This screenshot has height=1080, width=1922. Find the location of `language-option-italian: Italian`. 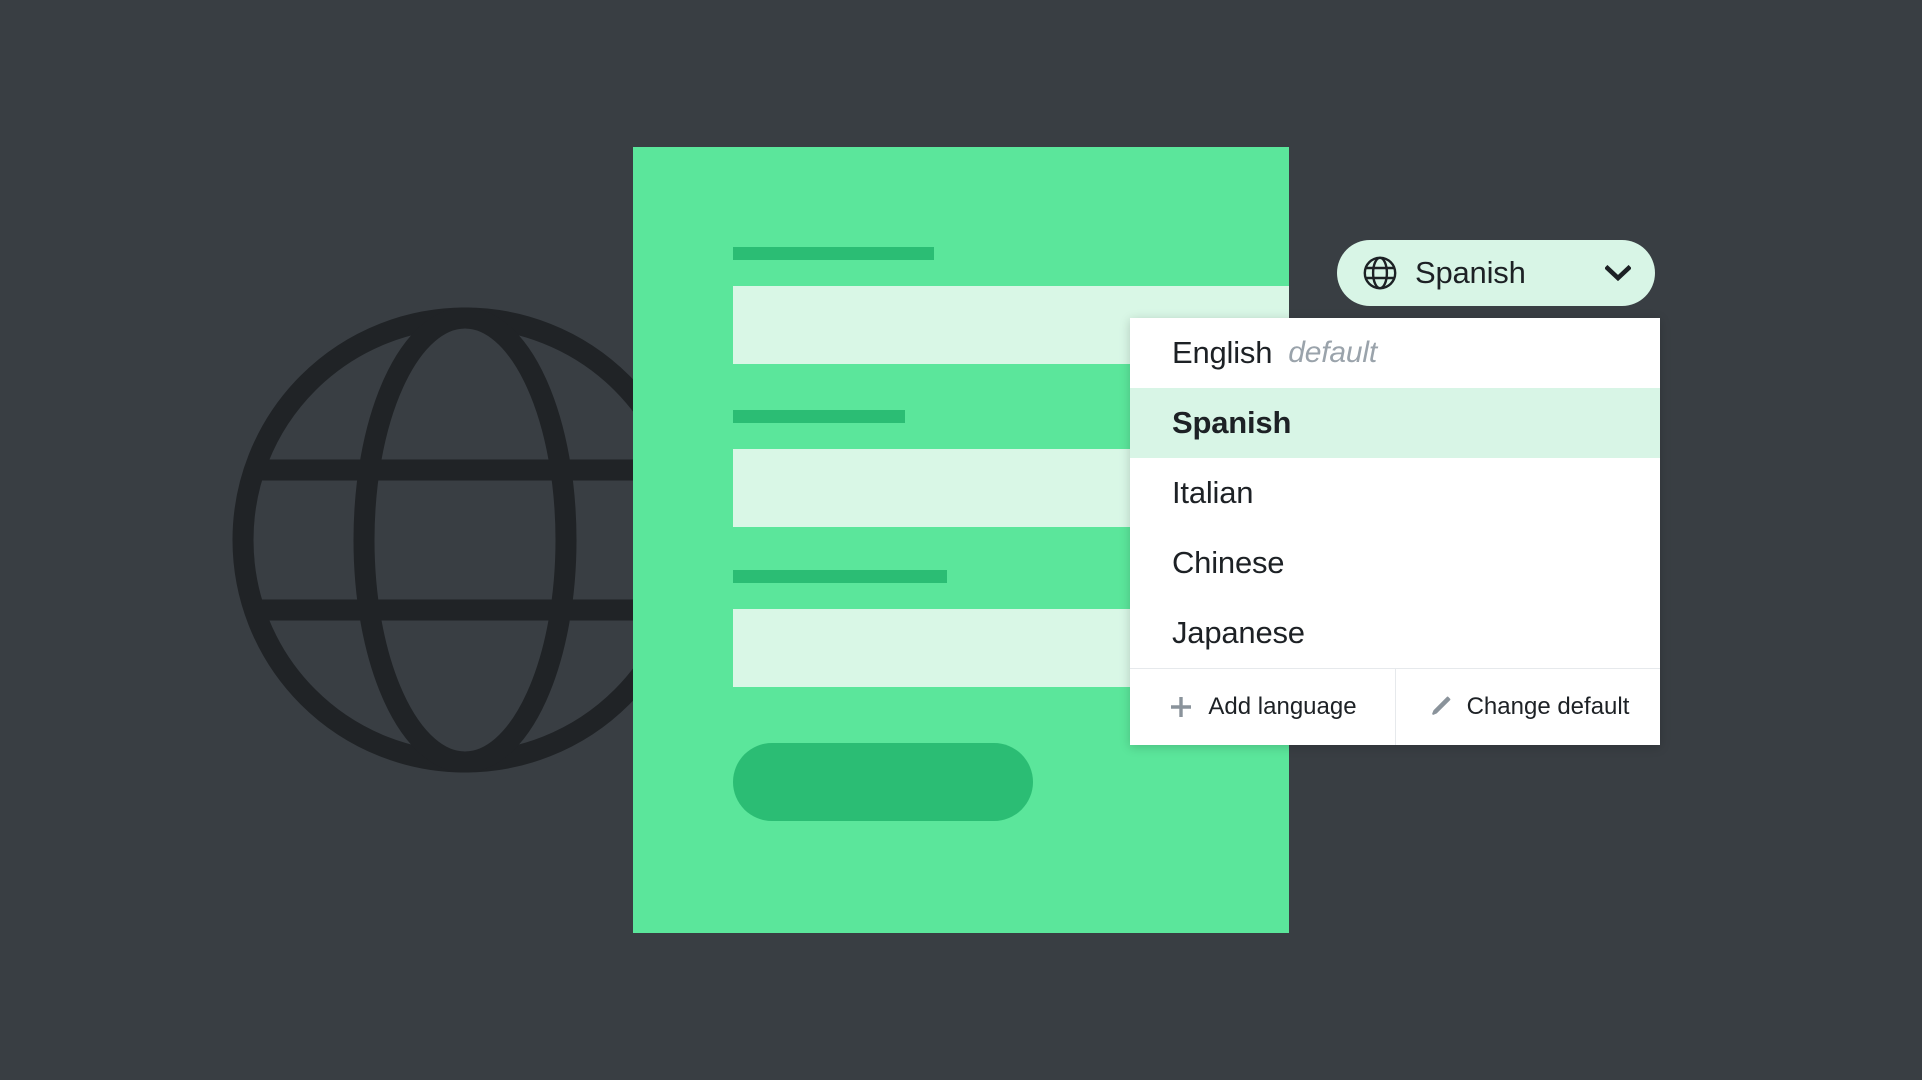

language-option-italian: Italian is located at coordinates (1395, 493).